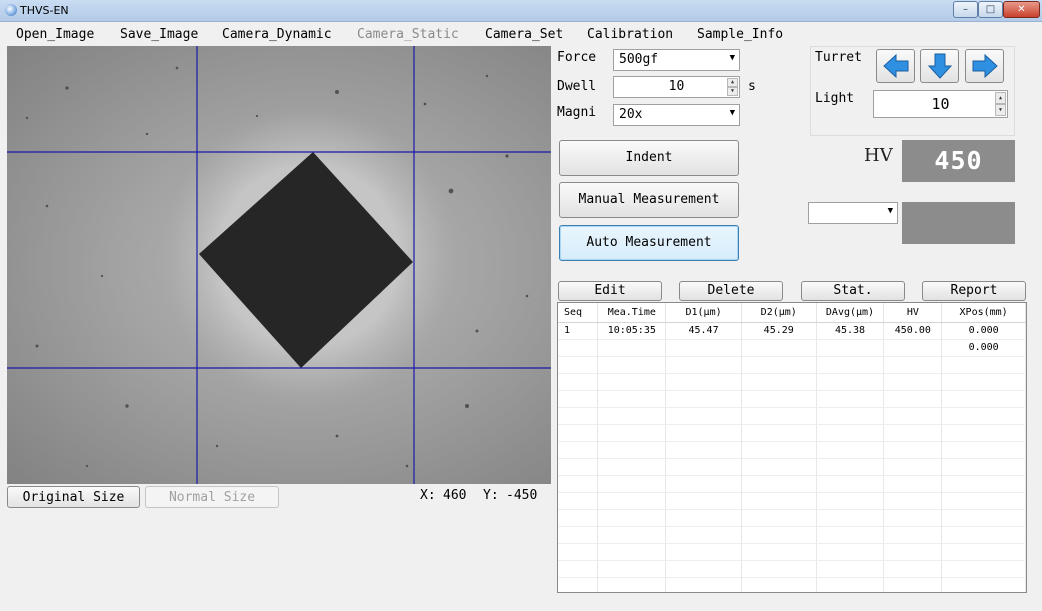  I want to click on column-header-hv: HV, so click(913, 313).